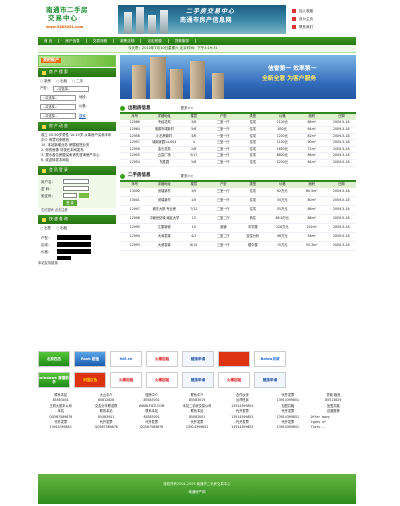 Image resolution: width=400 pixels, height=506 pixels. I want to click on footer: 版权所有2004-2009 南通市二手房交易中心 南通房产网, so click(197, 489).